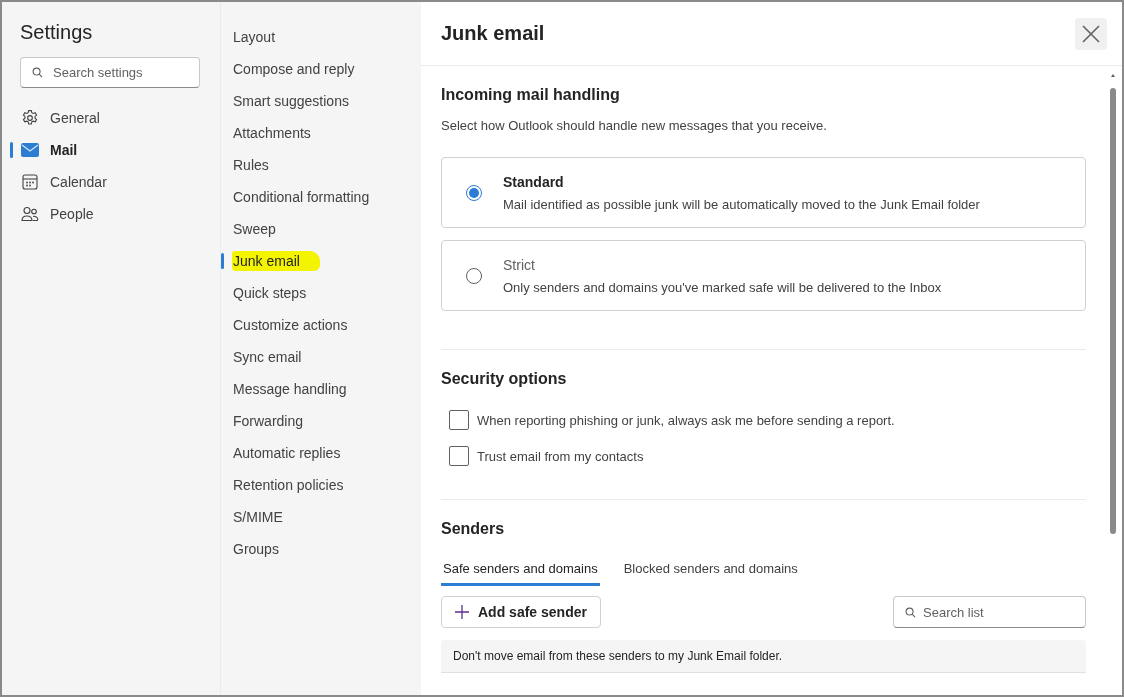 The width and height of the screenshot is (1124, 697). I want to click on menu-item: S/MIME, so click(258, 517).